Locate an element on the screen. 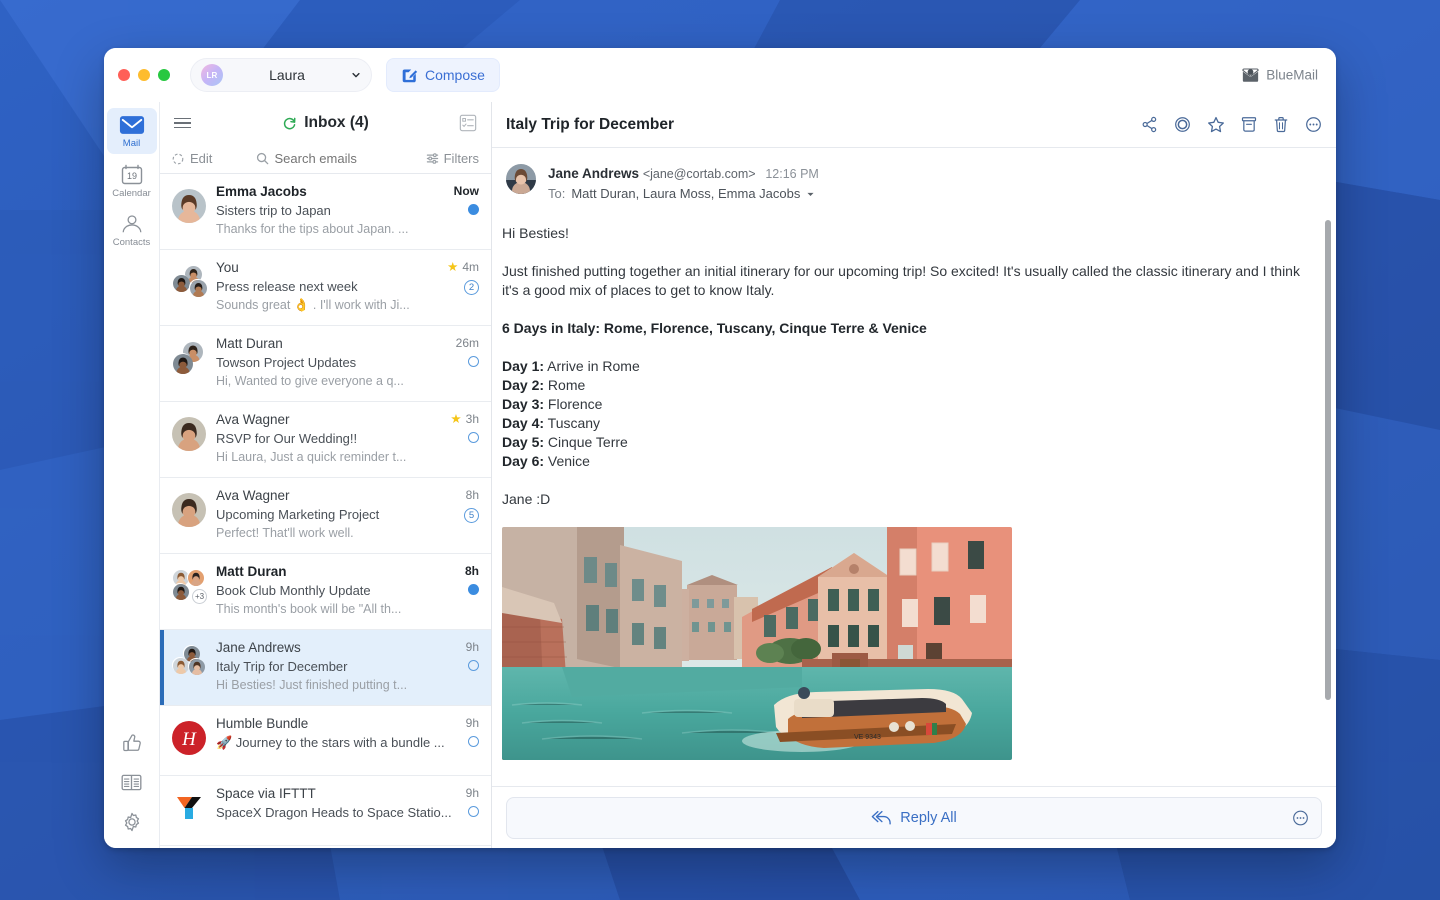 Image resolution: width=1440 pixels, height=900 pixels. mark-unread-icon is located at coordinates (1182, 124).